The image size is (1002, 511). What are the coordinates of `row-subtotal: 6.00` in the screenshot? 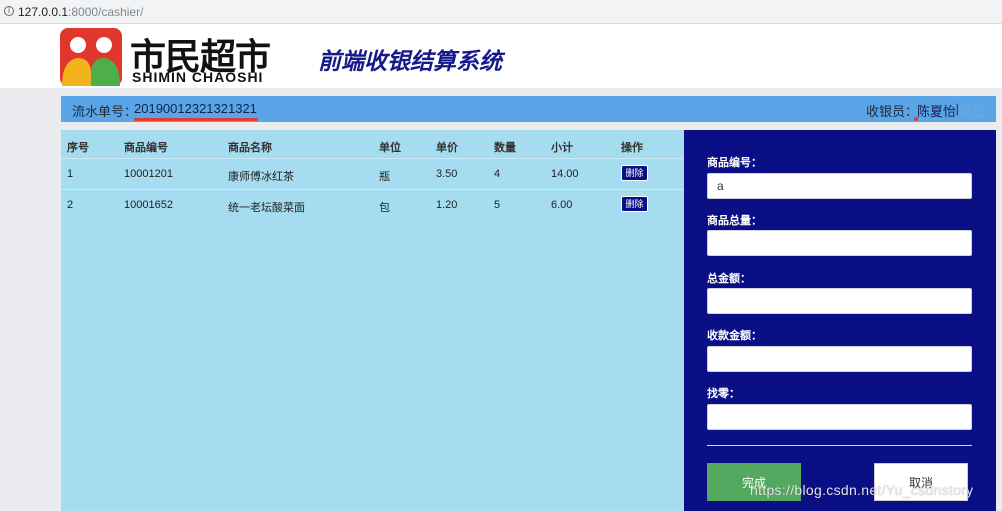 It's located at (562, 205).